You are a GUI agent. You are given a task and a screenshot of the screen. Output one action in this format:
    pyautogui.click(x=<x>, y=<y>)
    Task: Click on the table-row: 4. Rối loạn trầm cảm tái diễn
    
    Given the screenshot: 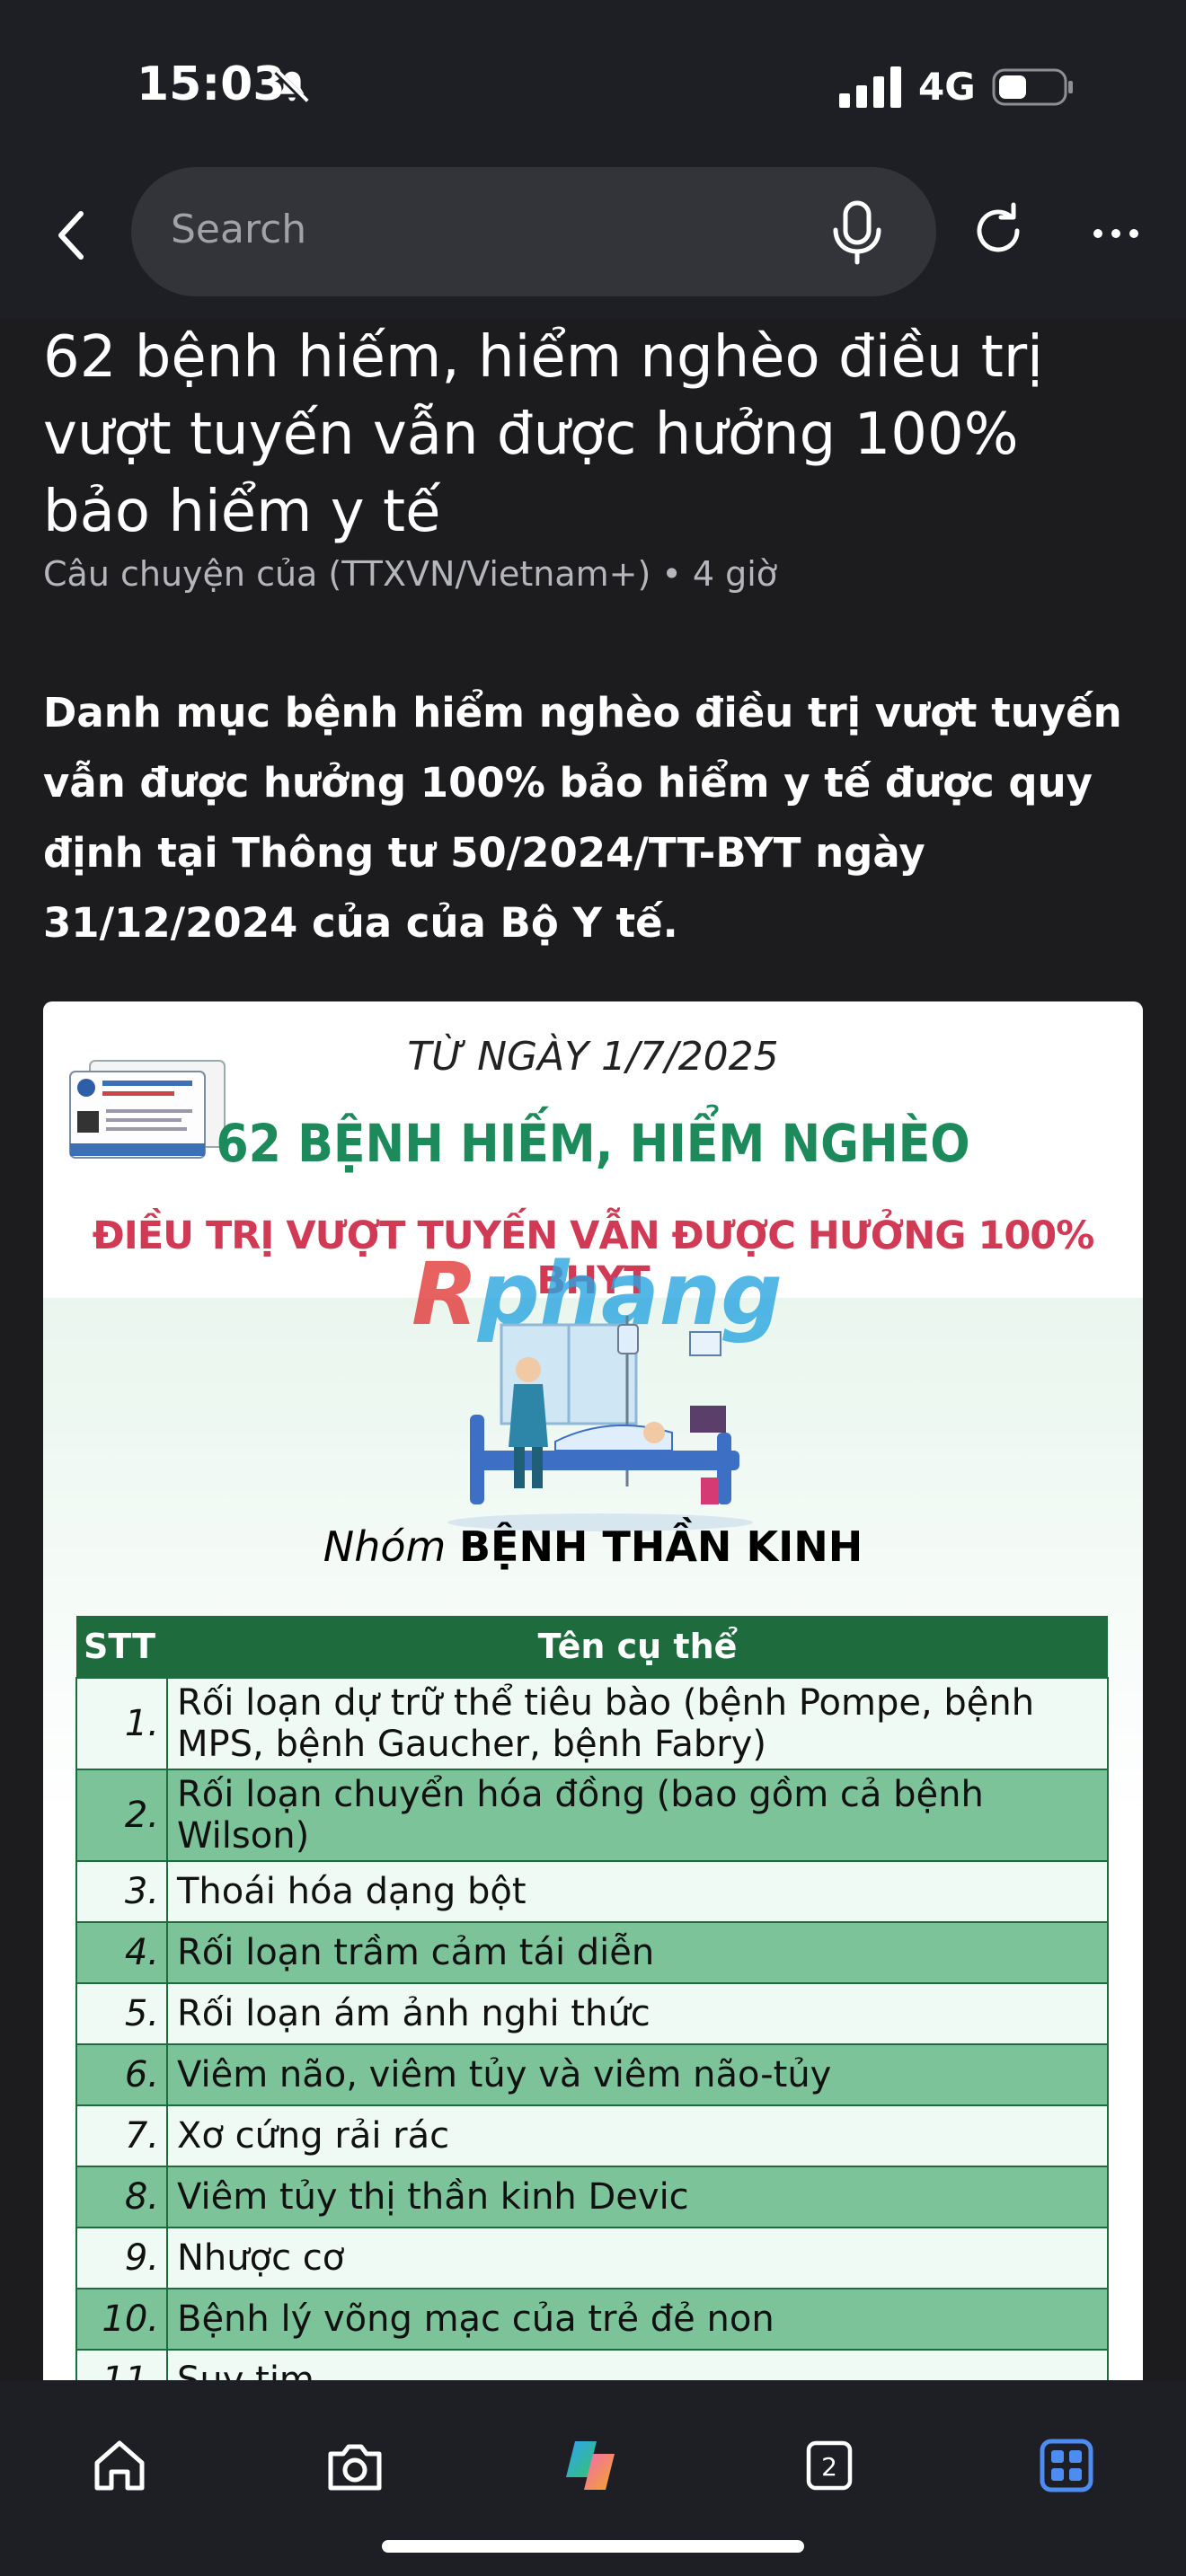 What is the action you would take?
    pyautogui.click(x=592, y=1952)
    